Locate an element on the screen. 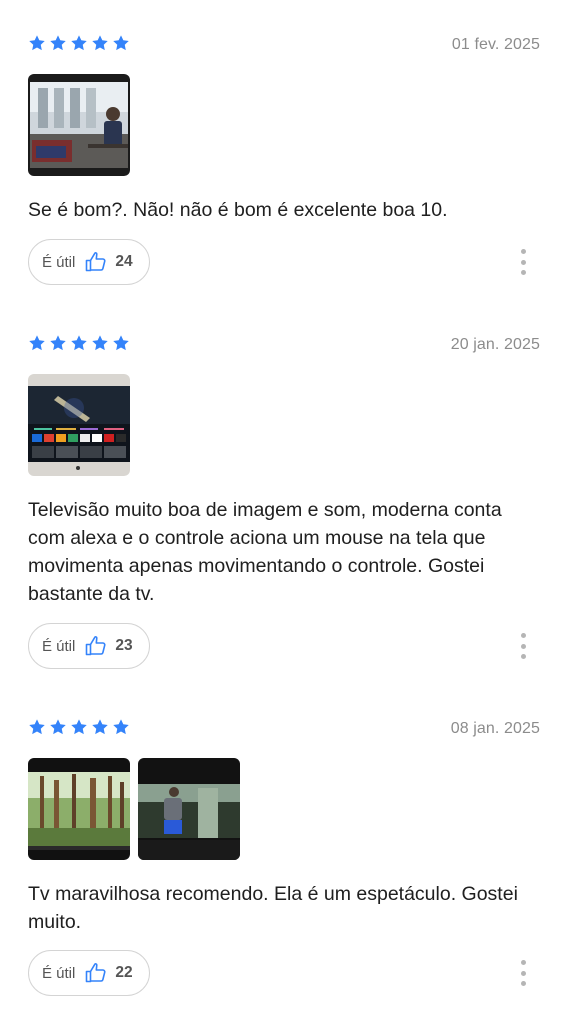  review-date: 08 jan. 2025 is located at coordinates (495, 728).